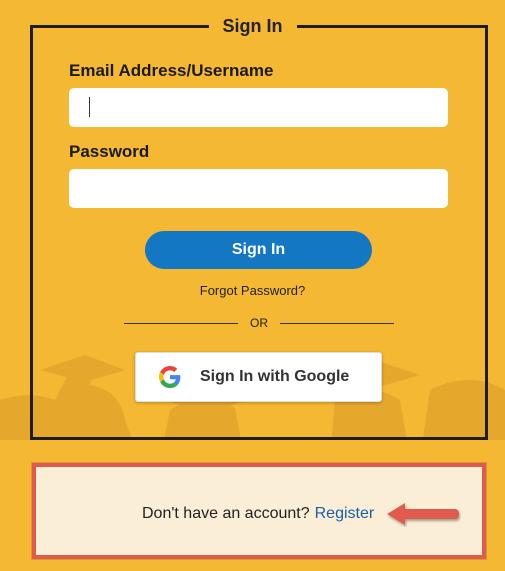 The width and height of the screenshot is (505, 571). Describe the element at coordinates (275, 376) in the screenshot. I see `google-signin-label: Sign In with Google` at that location.